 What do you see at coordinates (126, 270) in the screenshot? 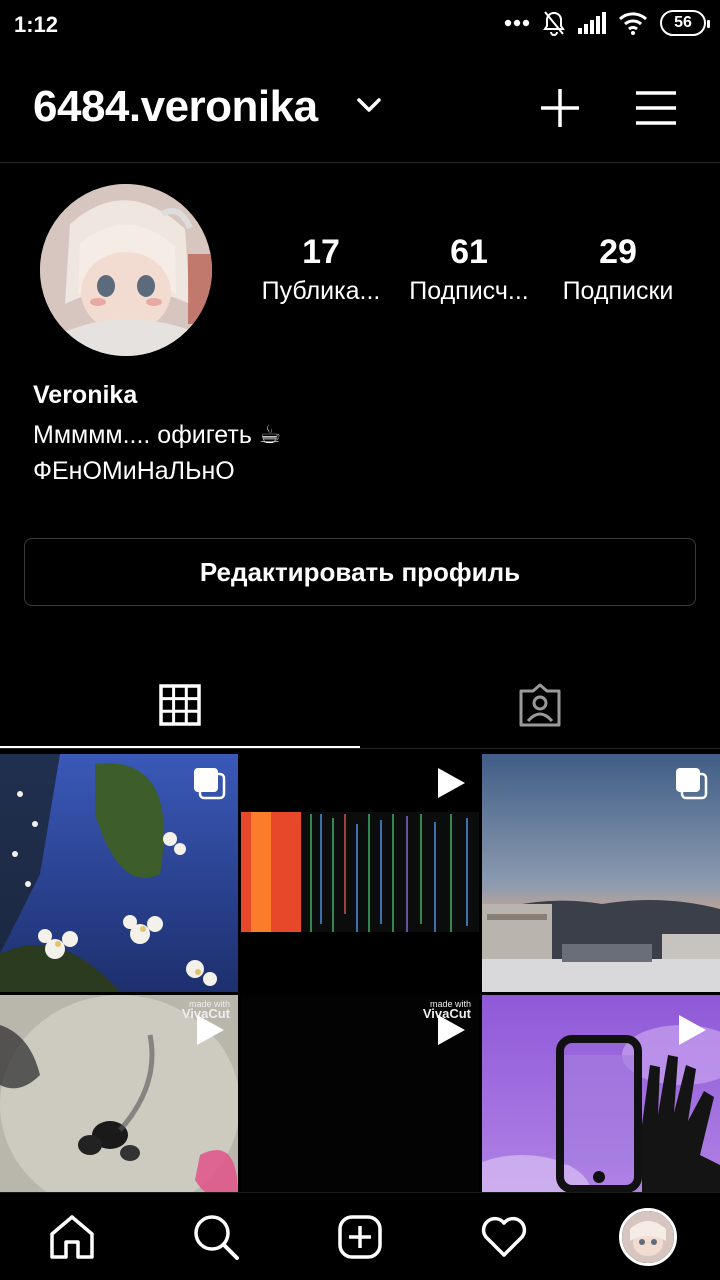
I see `profile-avatar` at bounding box center [126, 270].